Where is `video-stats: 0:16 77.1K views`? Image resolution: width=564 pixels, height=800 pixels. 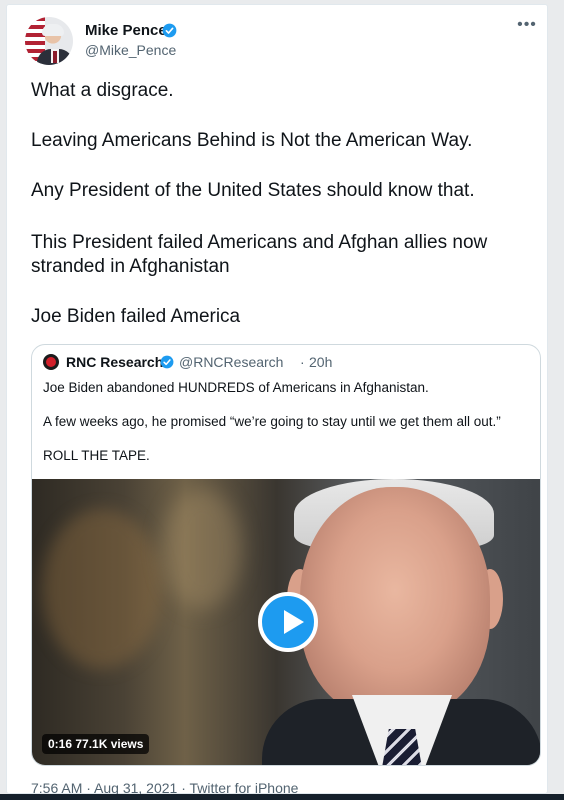 video-stats: 0:16 77.1K views is located at coordinates (96, 744).